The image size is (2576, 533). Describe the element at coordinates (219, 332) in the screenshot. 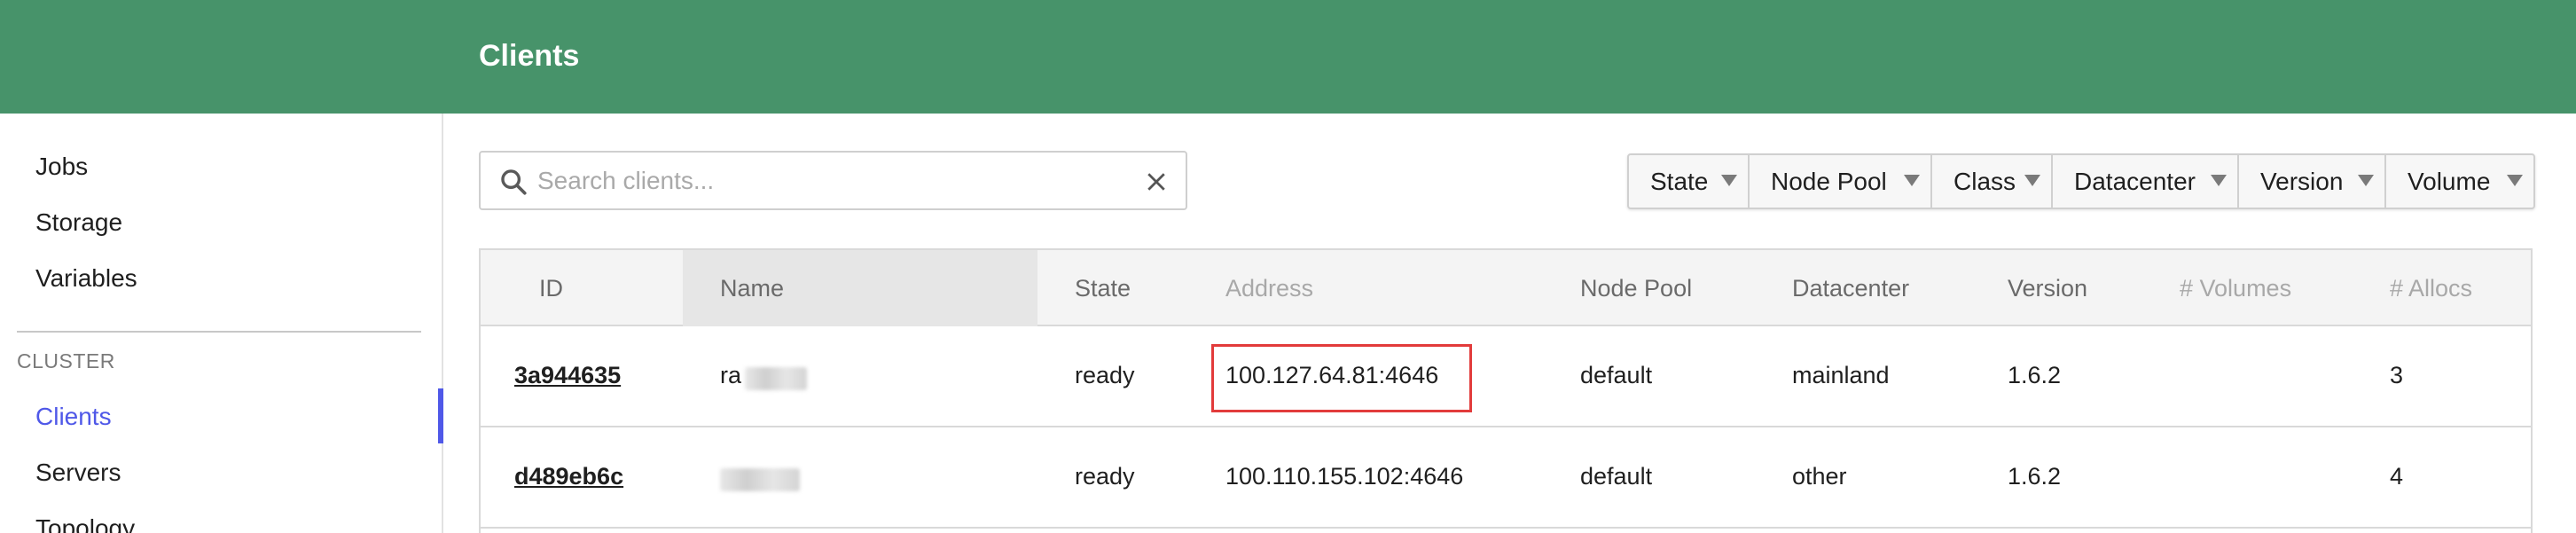

I see `sidebar-divider` at that location.